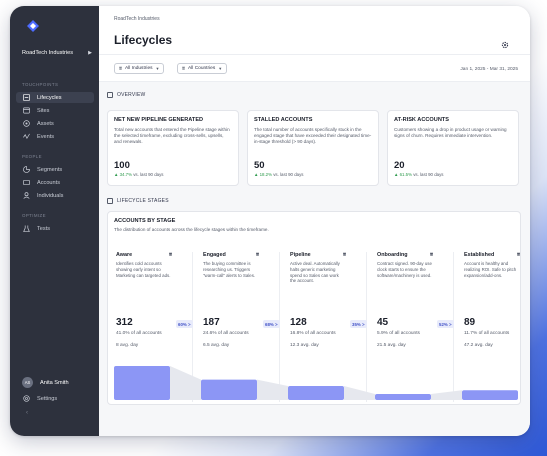  Describe the element at coordinates (220, 68) in the screenshot. I see `chevron-down-icon: ▼` at that location.